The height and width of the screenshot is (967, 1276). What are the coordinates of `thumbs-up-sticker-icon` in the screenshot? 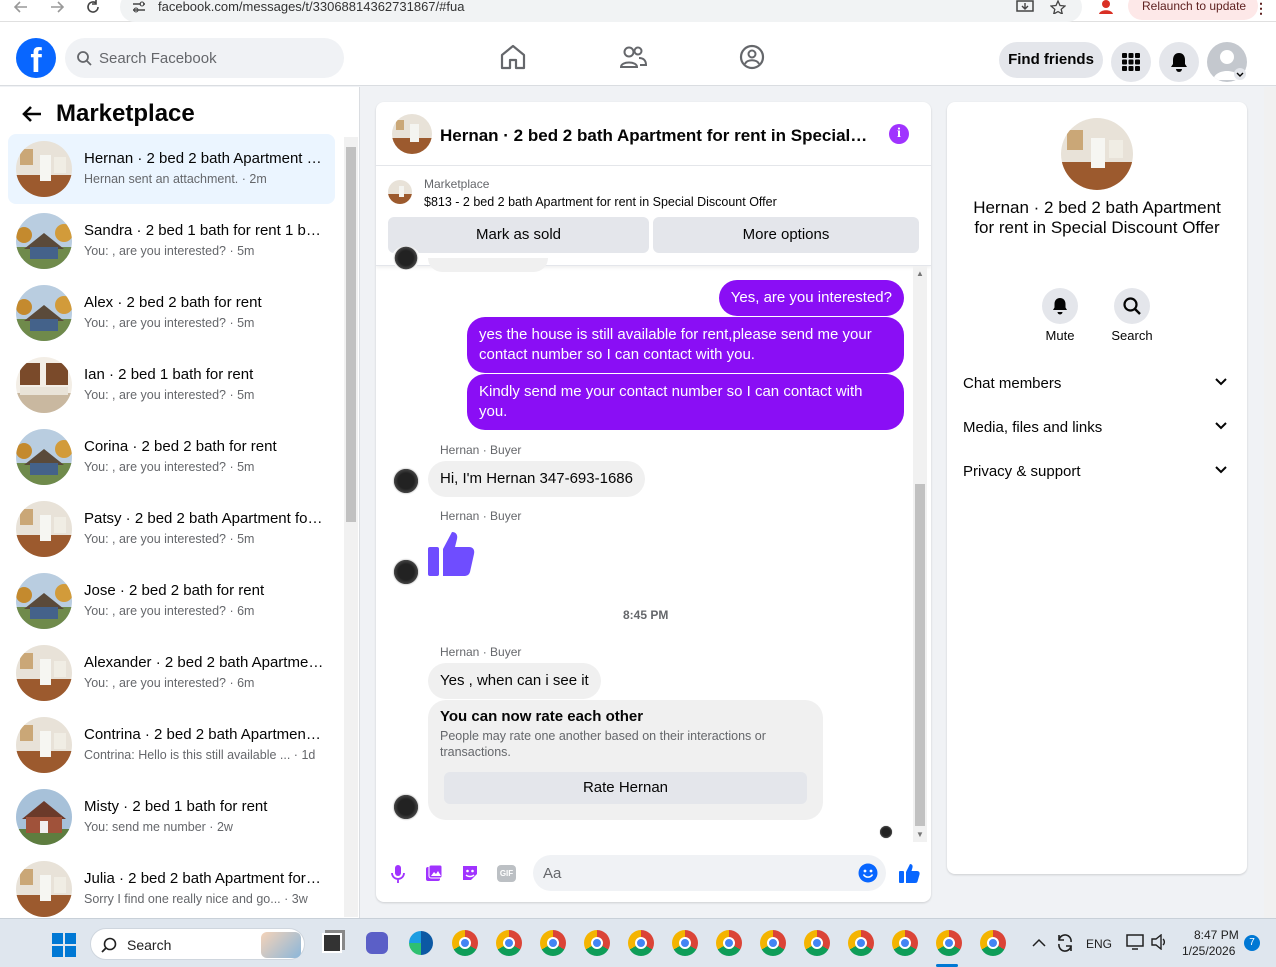 It's located at (452, 554).